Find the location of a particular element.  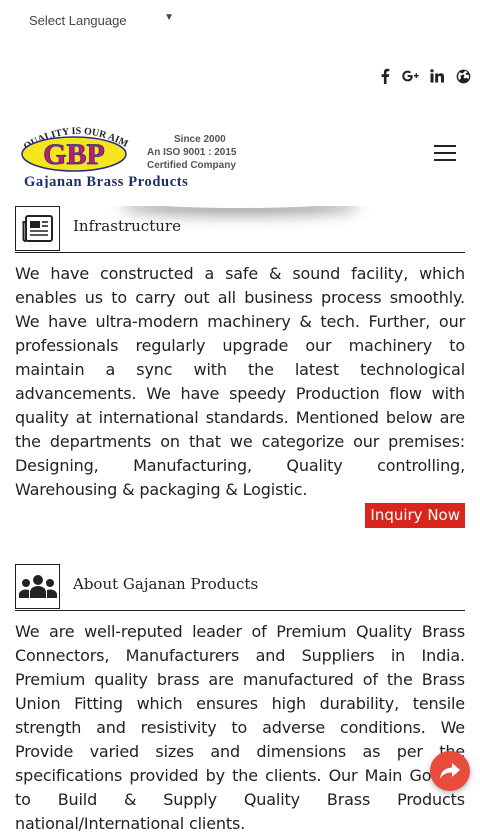

language-select: Select Language ▼ is located at coordinates (101, 20).